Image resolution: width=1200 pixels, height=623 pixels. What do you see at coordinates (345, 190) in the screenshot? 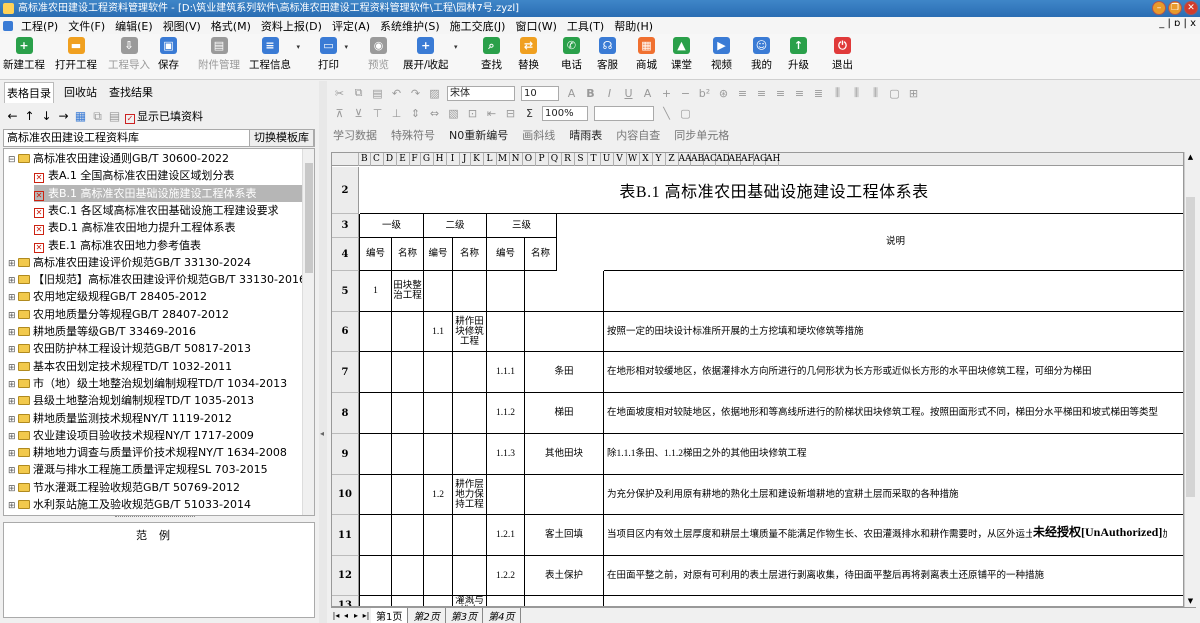
I see `row-header-cell: 2` at bounding box center [345, 190].